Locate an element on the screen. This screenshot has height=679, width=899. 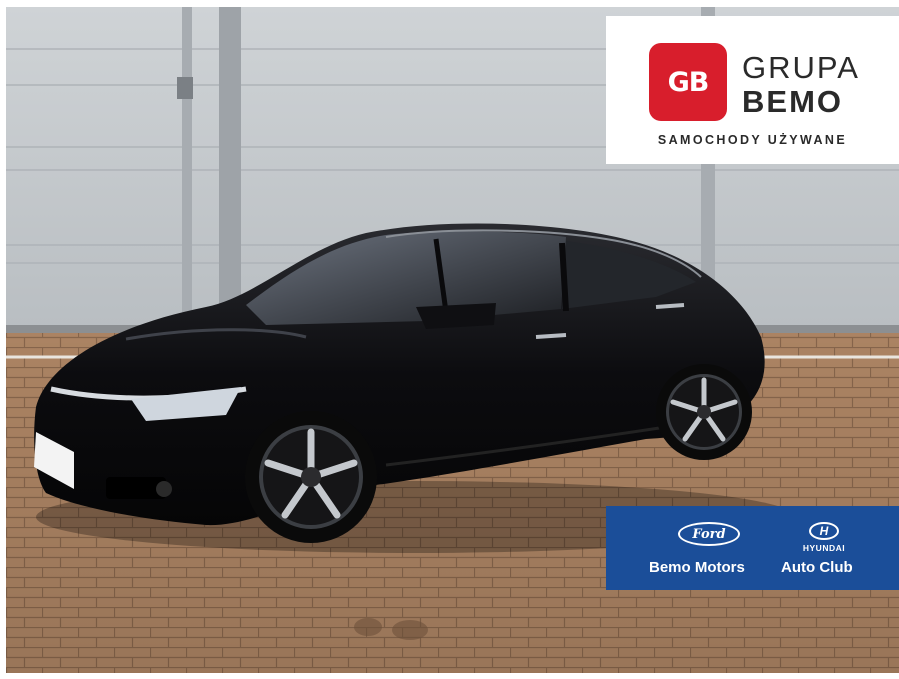
hyundai-logo-icon: H is located at coordinates (824, 531).